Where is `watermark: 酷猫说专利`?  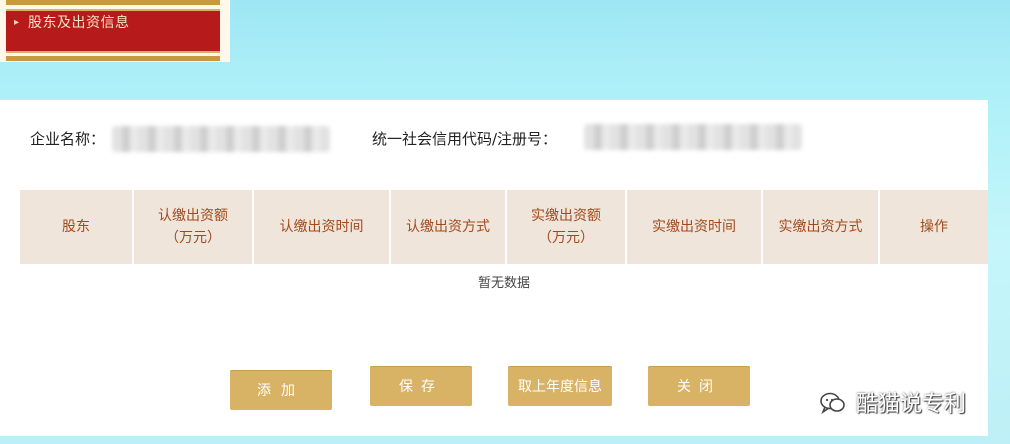 watermark: 酷猫说专利 is located at coordinates (910, 402).